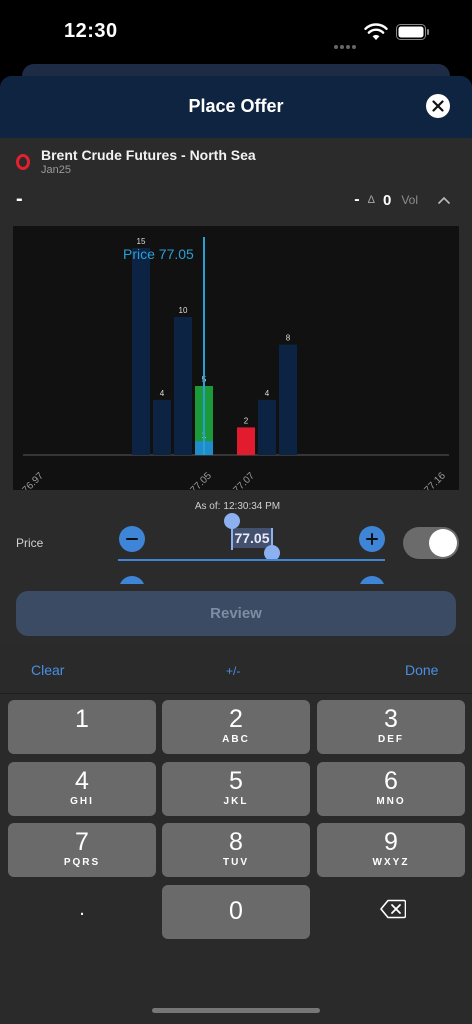 This screenshot has width=472, height=1024. I want to click on plus-minus-button: +/-, so click(233, 671).